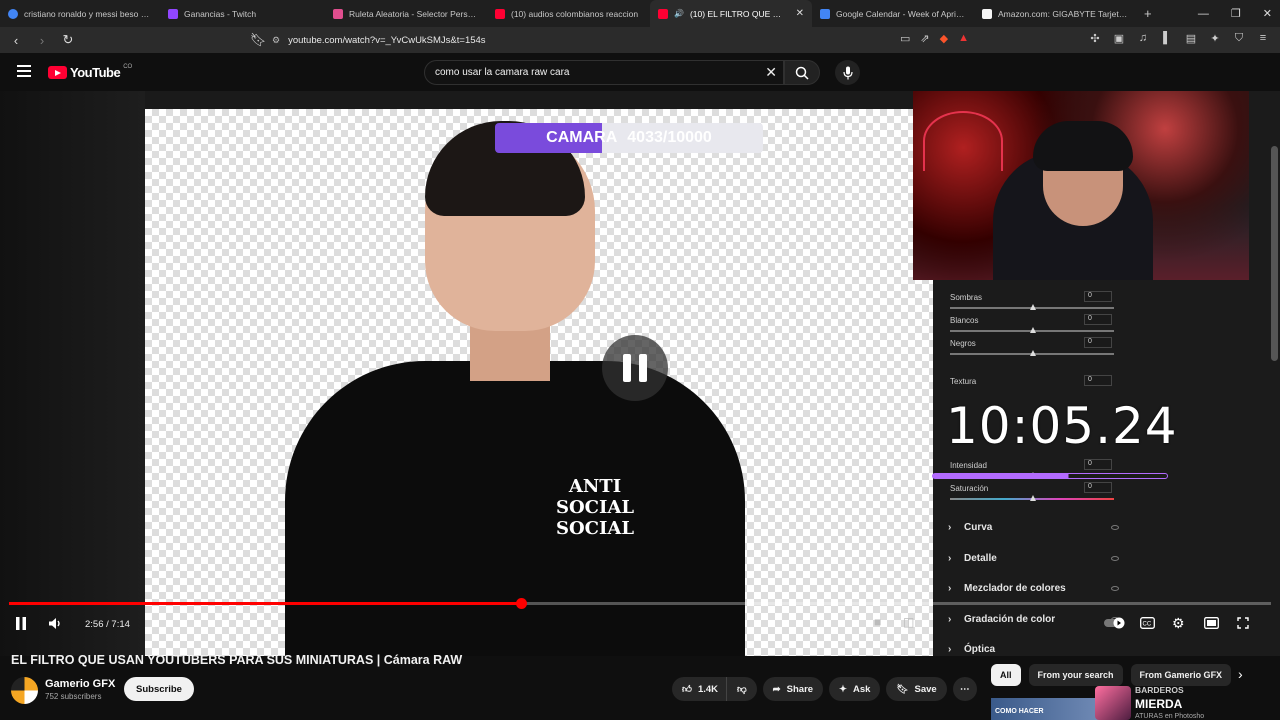 Image resolution: width=1280 pixels, height=720 pixels. I want to click on tab-ruleta: Ruleta Aleatoria - Selector Personali, so click(406, 13).